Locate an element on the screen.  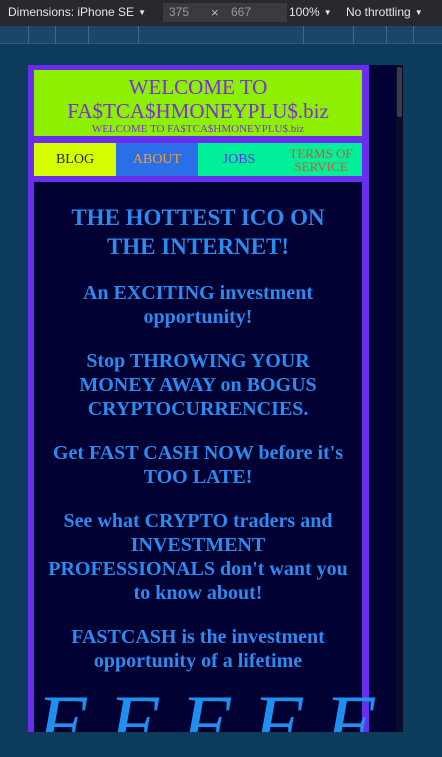
nav-blog: BLOG is located at coordinates (75, 159).